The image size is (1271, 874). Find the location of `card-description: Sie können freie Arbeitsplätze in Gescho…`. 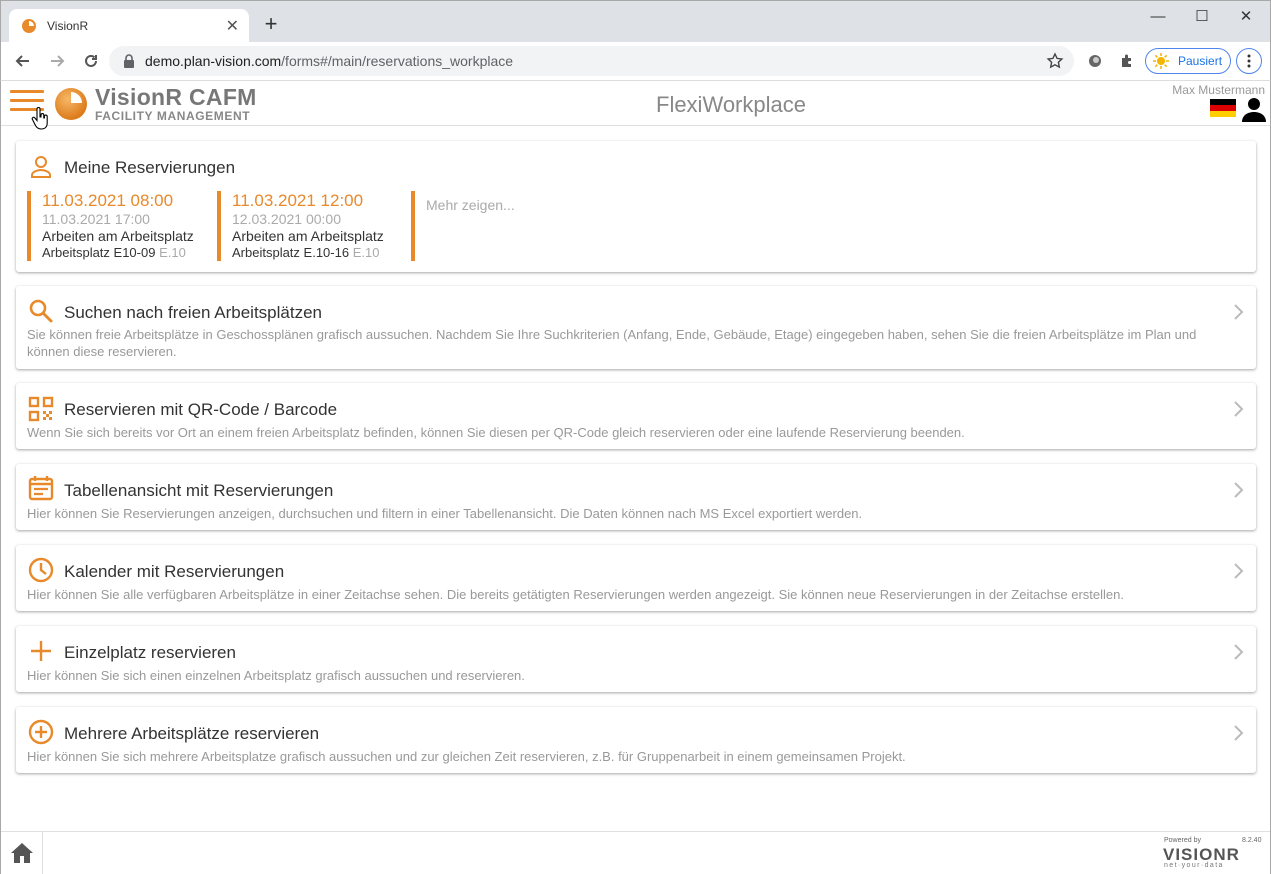

card-description: Sie können freie Arbeitsplätze in Gescho… is located at coordinates (612, 343).